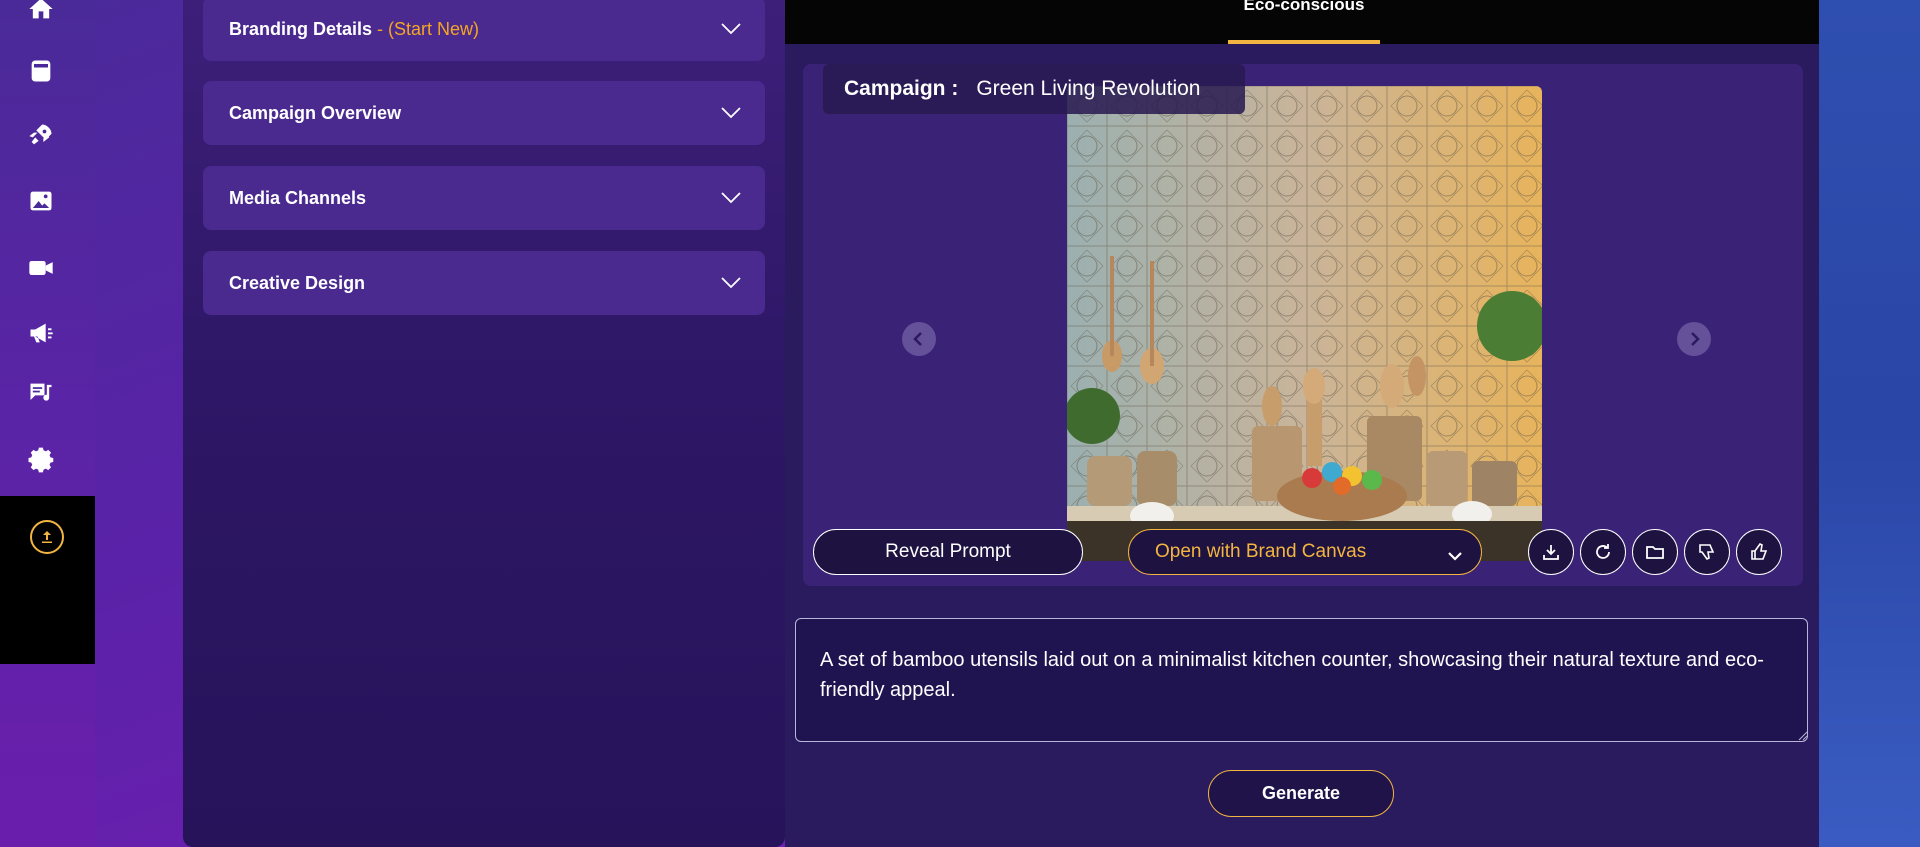 Image resolution: width=1920 pixels, height=847 pixels. What do you see at coordinates (41, 460) in the screenshot?
I see `gear-icon` at bounding box center [41, 460].